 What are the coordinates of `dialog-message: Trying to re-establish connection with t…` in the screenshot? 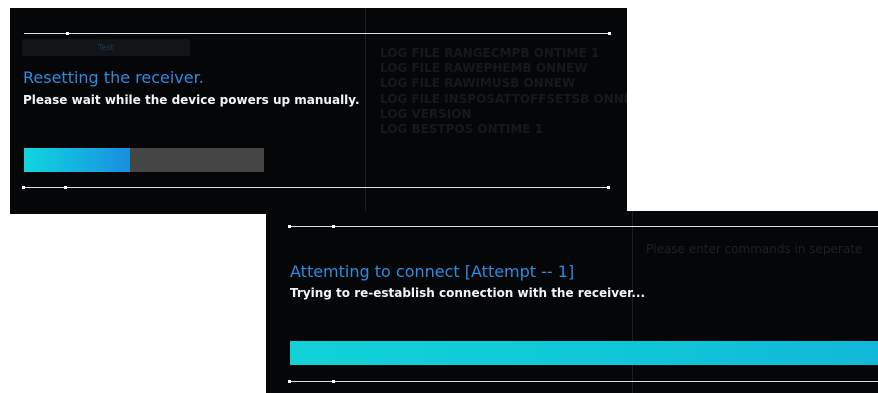 It's located at (468, 293).